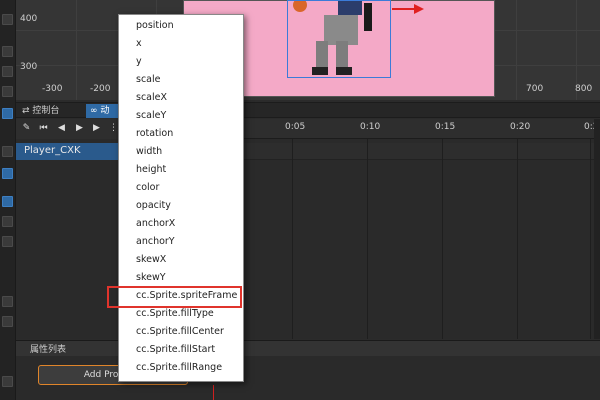 This screenshot has width=600, height=400. What do you see at coordinates (404, 9) in the screenshot?
I see `move-gizmo-x-axis` at bounding box center [404, 9].